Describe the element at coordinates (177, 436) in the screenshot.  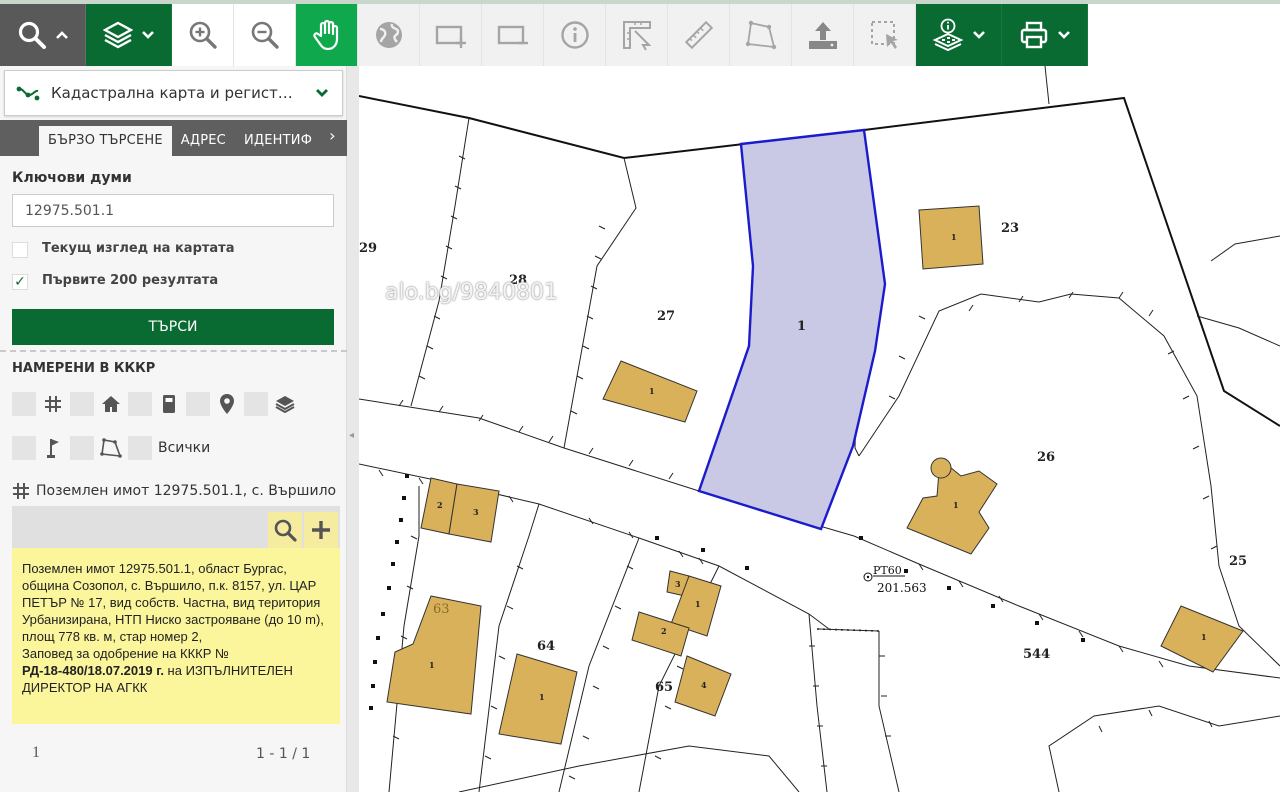
I see `result-type-filters: Всички` at that location.